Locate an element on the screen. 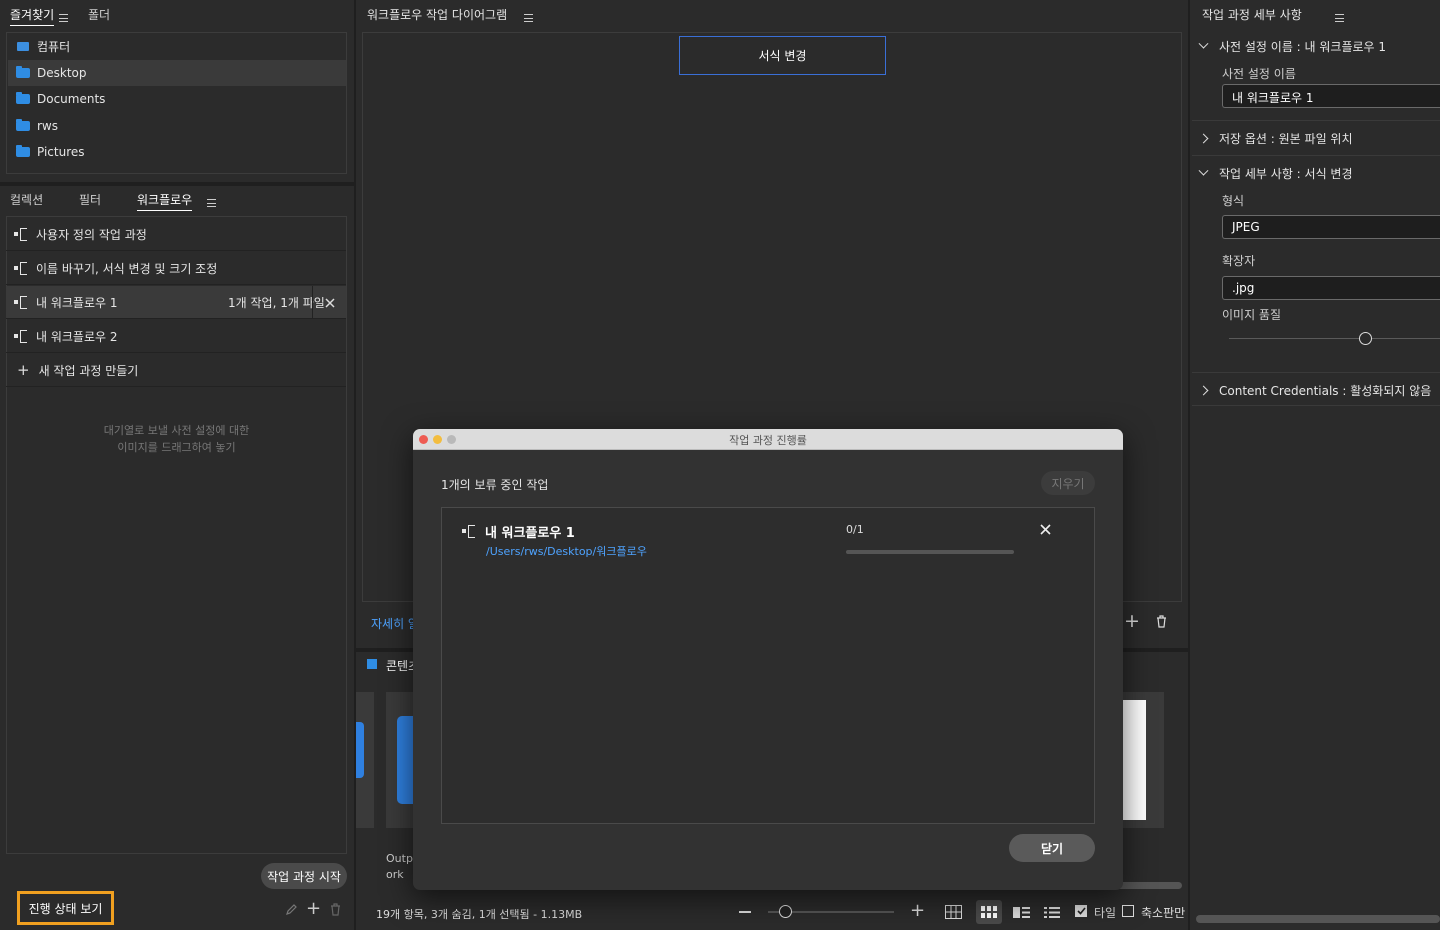 The height and width of the screenshot is (930, 1440). zoom-out-button is located at coordinates (745, 912).